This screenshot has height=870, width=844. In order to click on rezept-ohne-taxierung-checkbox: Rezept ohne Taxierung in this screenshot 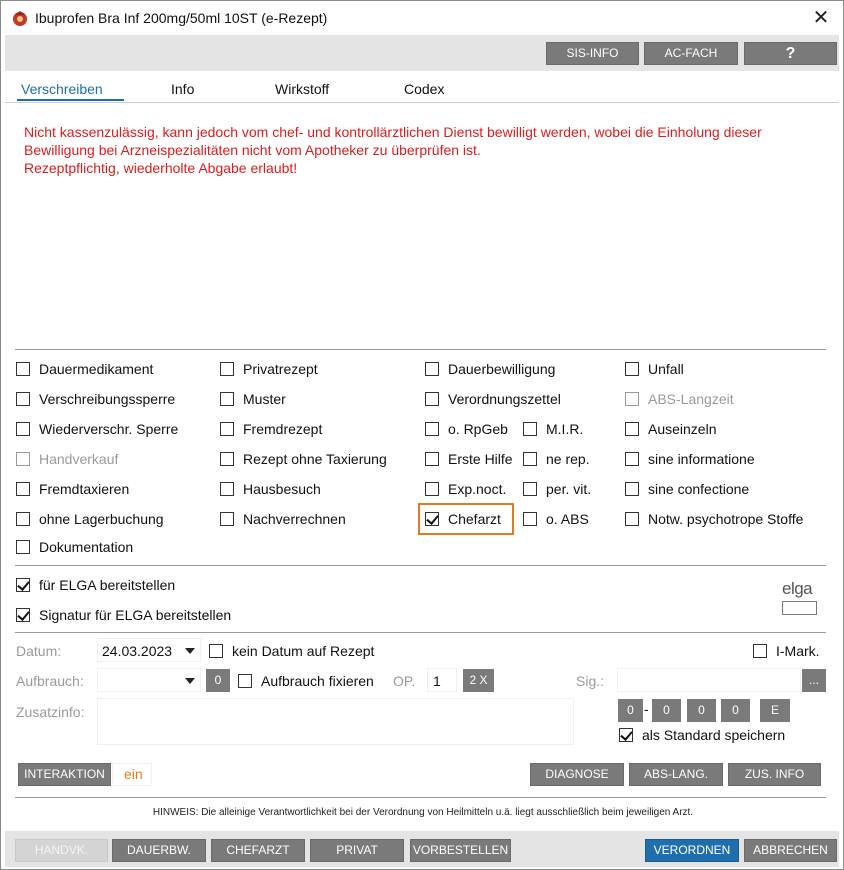, I will do `click(303, 459)`.